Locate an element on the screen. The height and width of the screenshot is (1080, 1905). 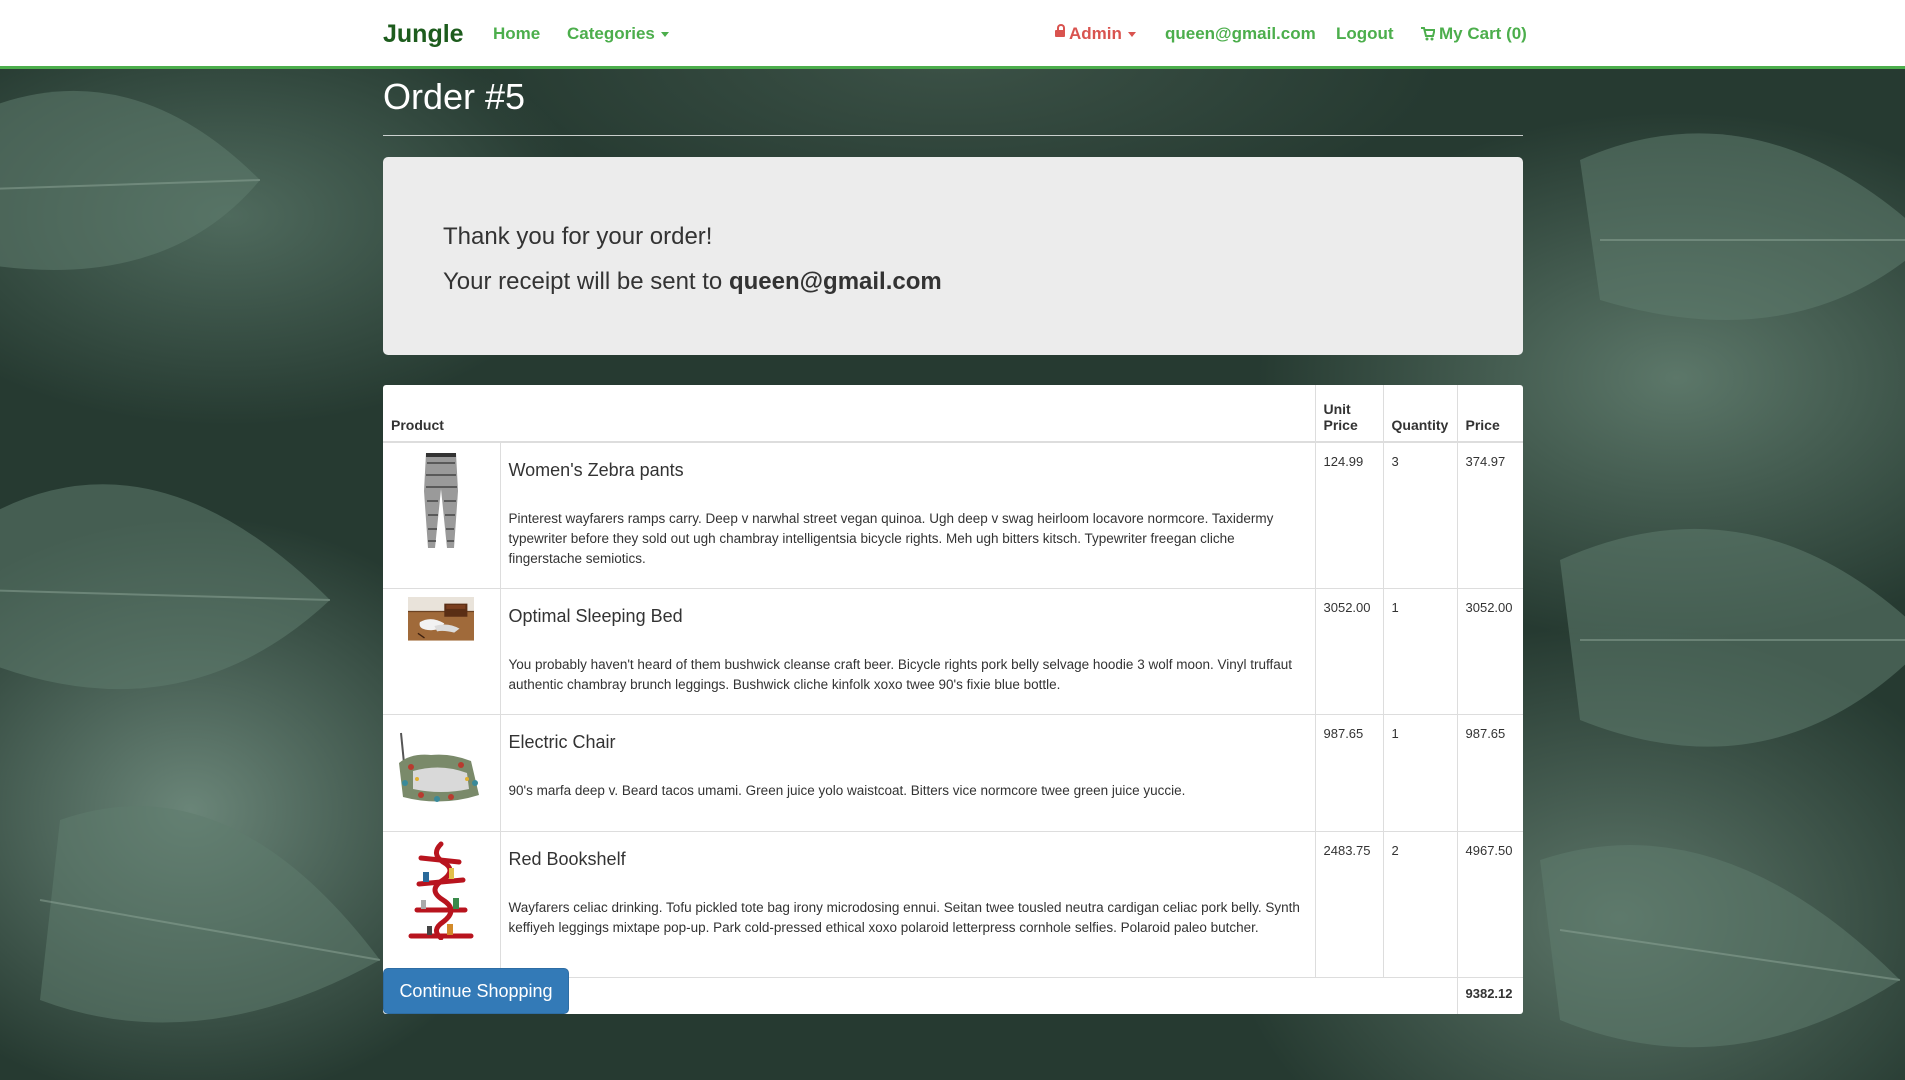
categories-label: Categories is located at coordinates (611, 33).